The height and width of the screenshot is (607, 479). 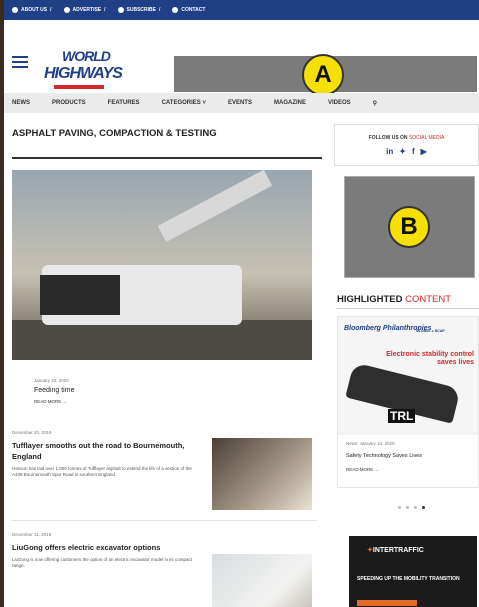 What do you see at coordinates (169, 398) in the screenshot?
I see `featured-caption: January 22, 2020 Feeding time READ MORE` at bounding box center [169, 398].